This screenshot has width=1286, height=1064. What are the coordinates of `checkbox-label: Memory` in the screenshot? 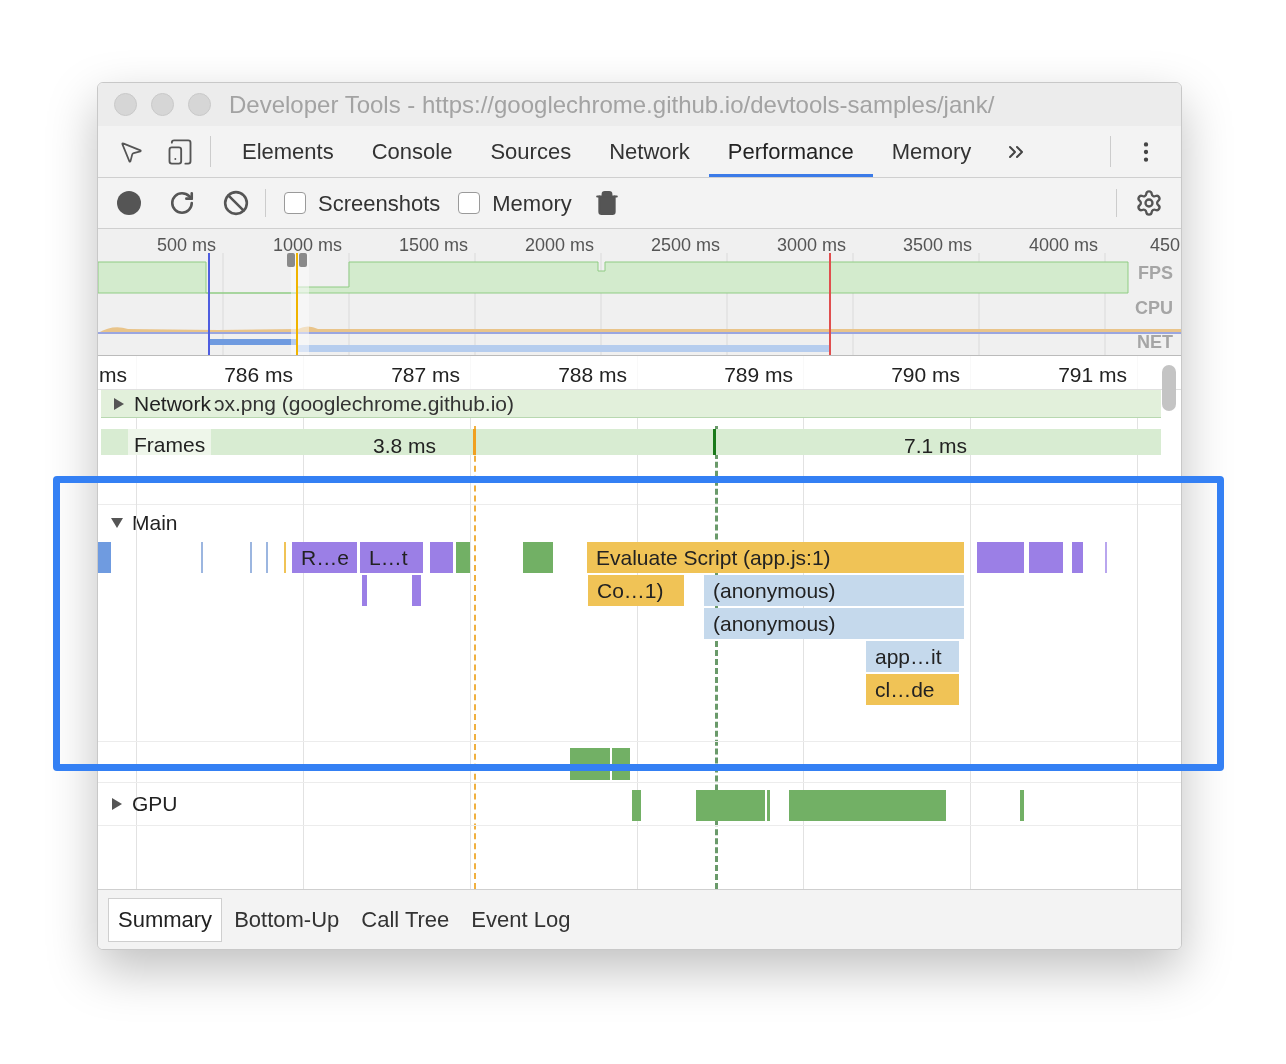 It's located at (532, 203).